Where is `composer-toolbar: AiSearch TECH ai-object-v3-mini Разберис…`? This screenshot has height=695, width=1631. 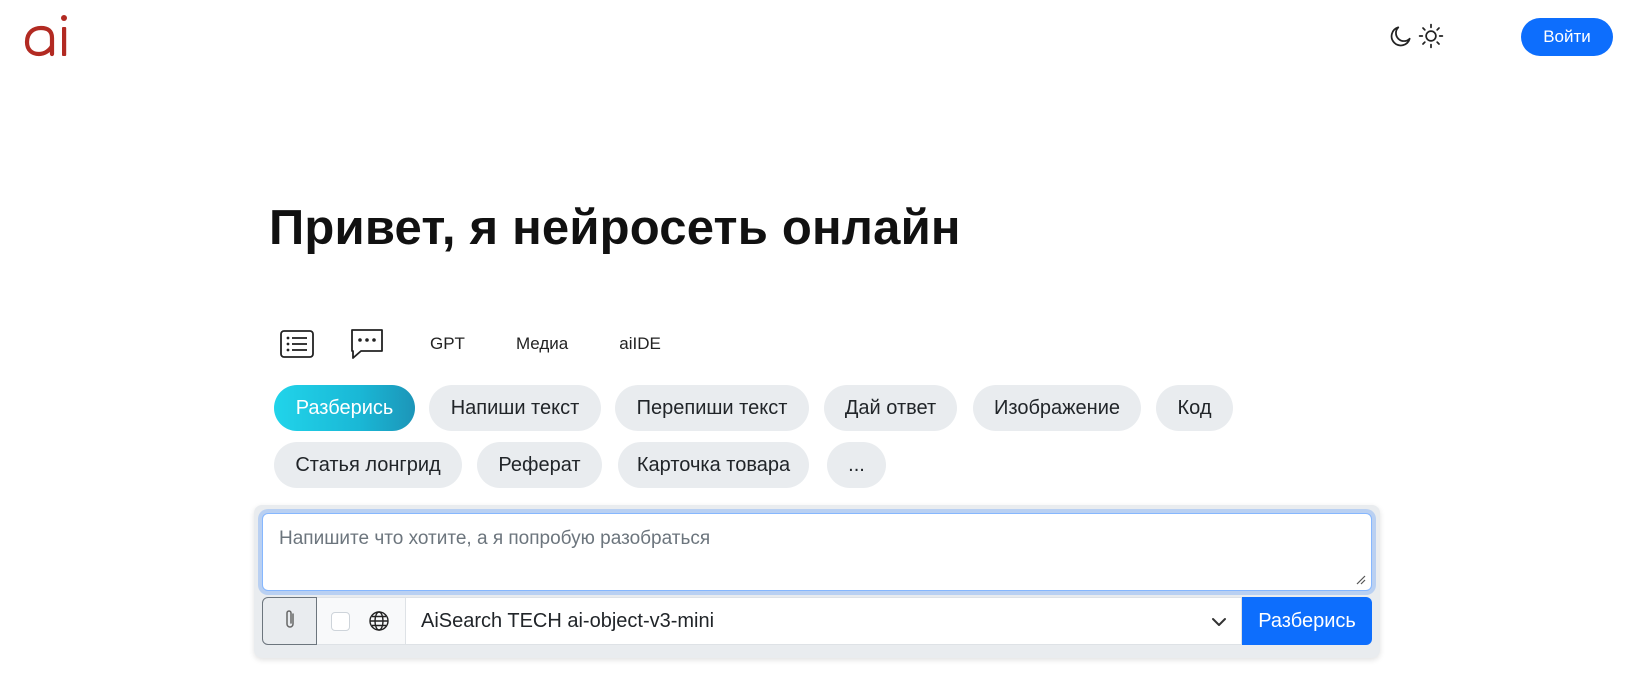 composer-toolbar: AiSearch TECH ai-object-v3-mini Разберис… is located at coordinates (817, 621).